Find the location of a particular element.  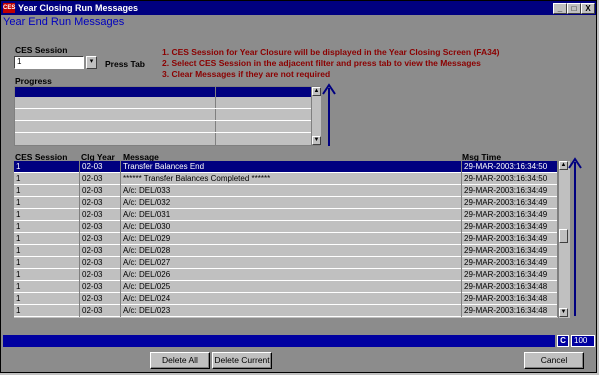

table-row: 1 02-03 A/c: DEL/031 29-MAR-2003:16:34:49 is located at coordinates (286, 215).